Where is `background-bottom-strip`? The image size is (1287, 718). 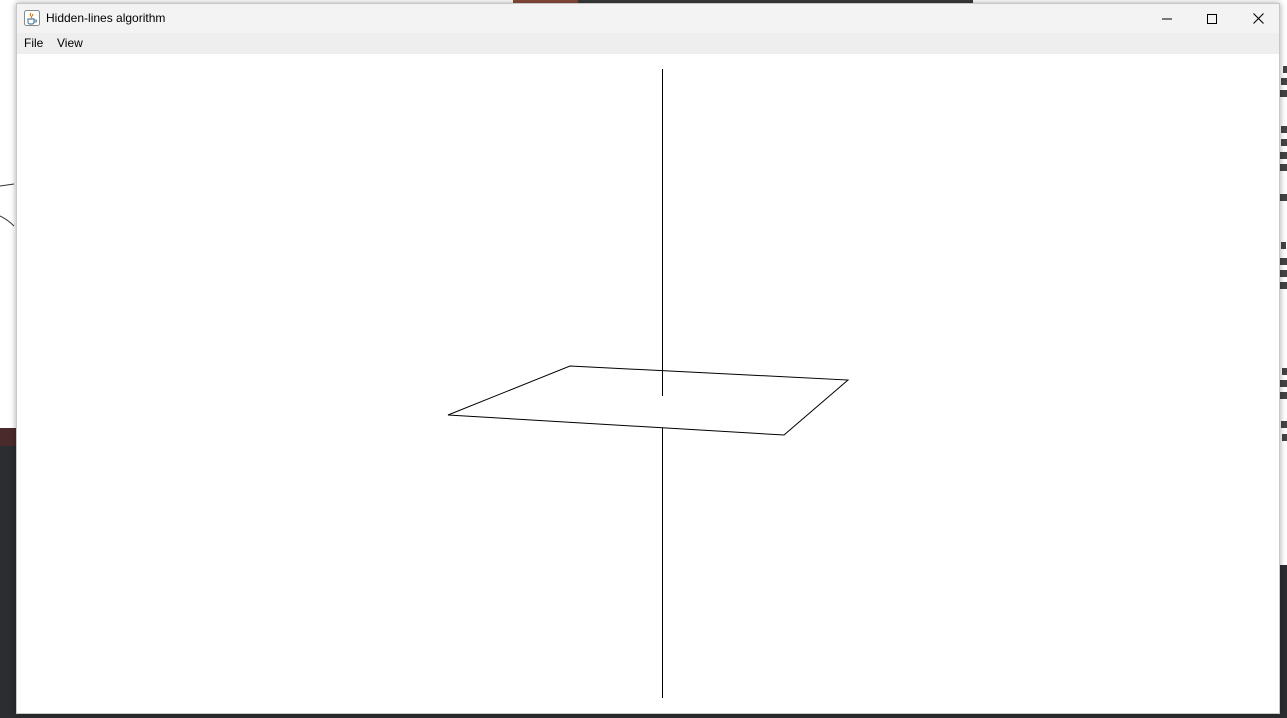 background-bottom-strip is located at coordinates (648, 716).